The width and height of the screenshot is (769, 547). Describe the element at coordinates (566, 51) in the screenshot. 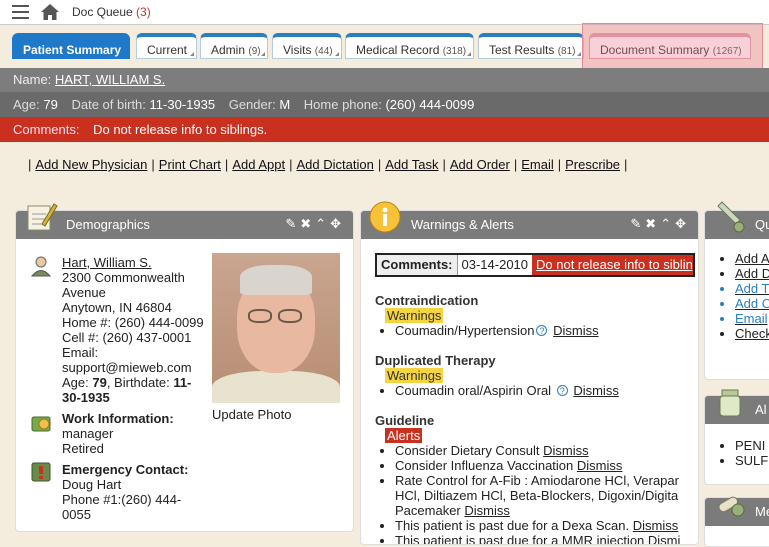

I see `tab-count: (81)` at that location.